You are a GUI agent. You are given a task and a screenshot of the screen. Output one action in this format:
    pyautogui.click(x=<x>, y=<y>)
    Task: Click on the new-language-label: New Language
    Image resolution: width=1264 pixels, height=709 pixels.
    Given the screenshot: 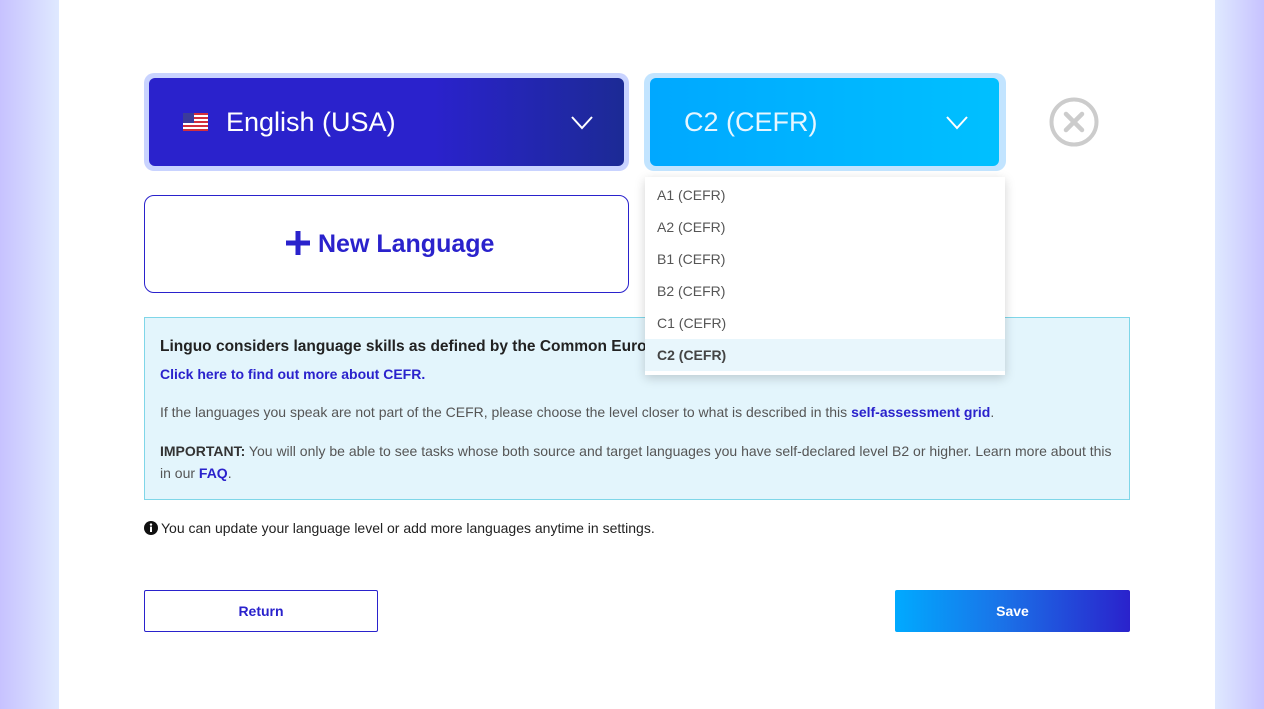 What is the action you would take?
    pyautogui.click(x=406, y=244)
    